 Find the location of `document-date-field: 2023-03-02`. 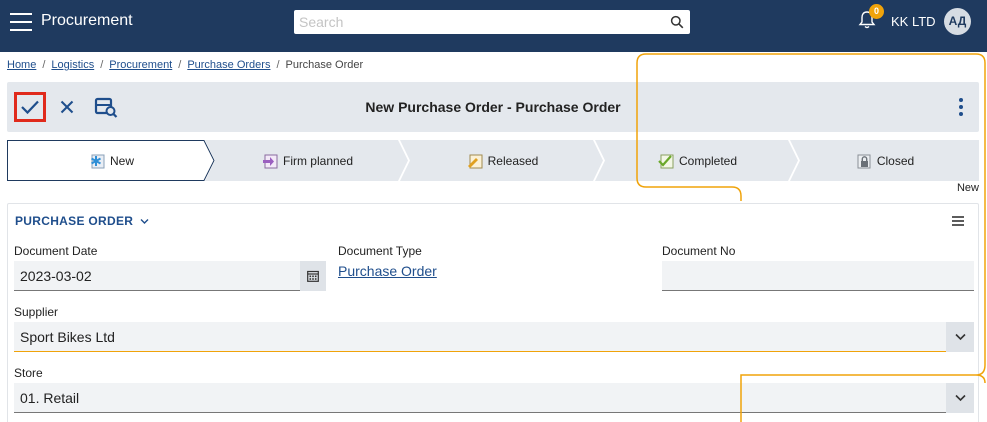

document-date-field: 2023-03-02 is located at coordinates (157, 276).